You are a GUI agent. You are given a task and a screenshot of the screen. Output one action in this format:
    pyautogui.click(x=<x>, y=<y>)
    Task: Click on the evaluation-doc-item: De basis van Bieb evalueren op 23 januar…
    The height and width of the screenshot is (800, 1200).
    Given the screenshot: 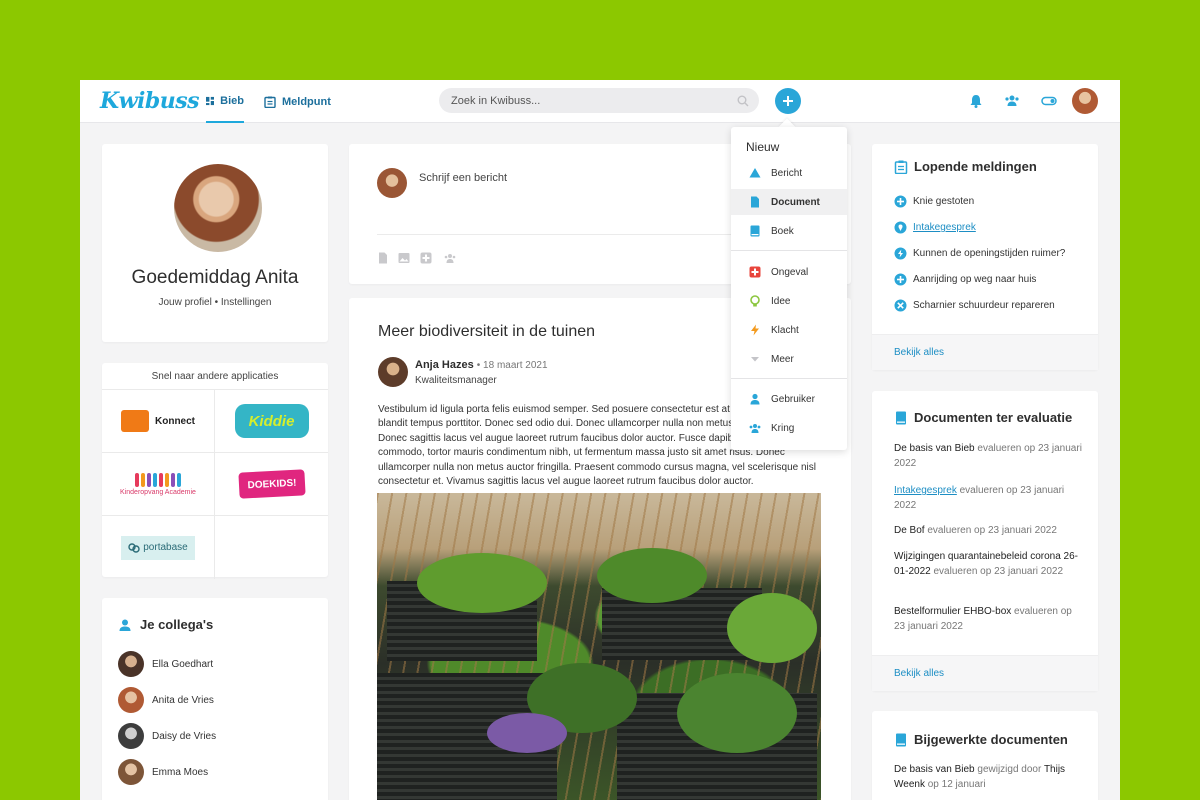 What is the action you would take?
    pyautogui.click(x=989, y=456)
    